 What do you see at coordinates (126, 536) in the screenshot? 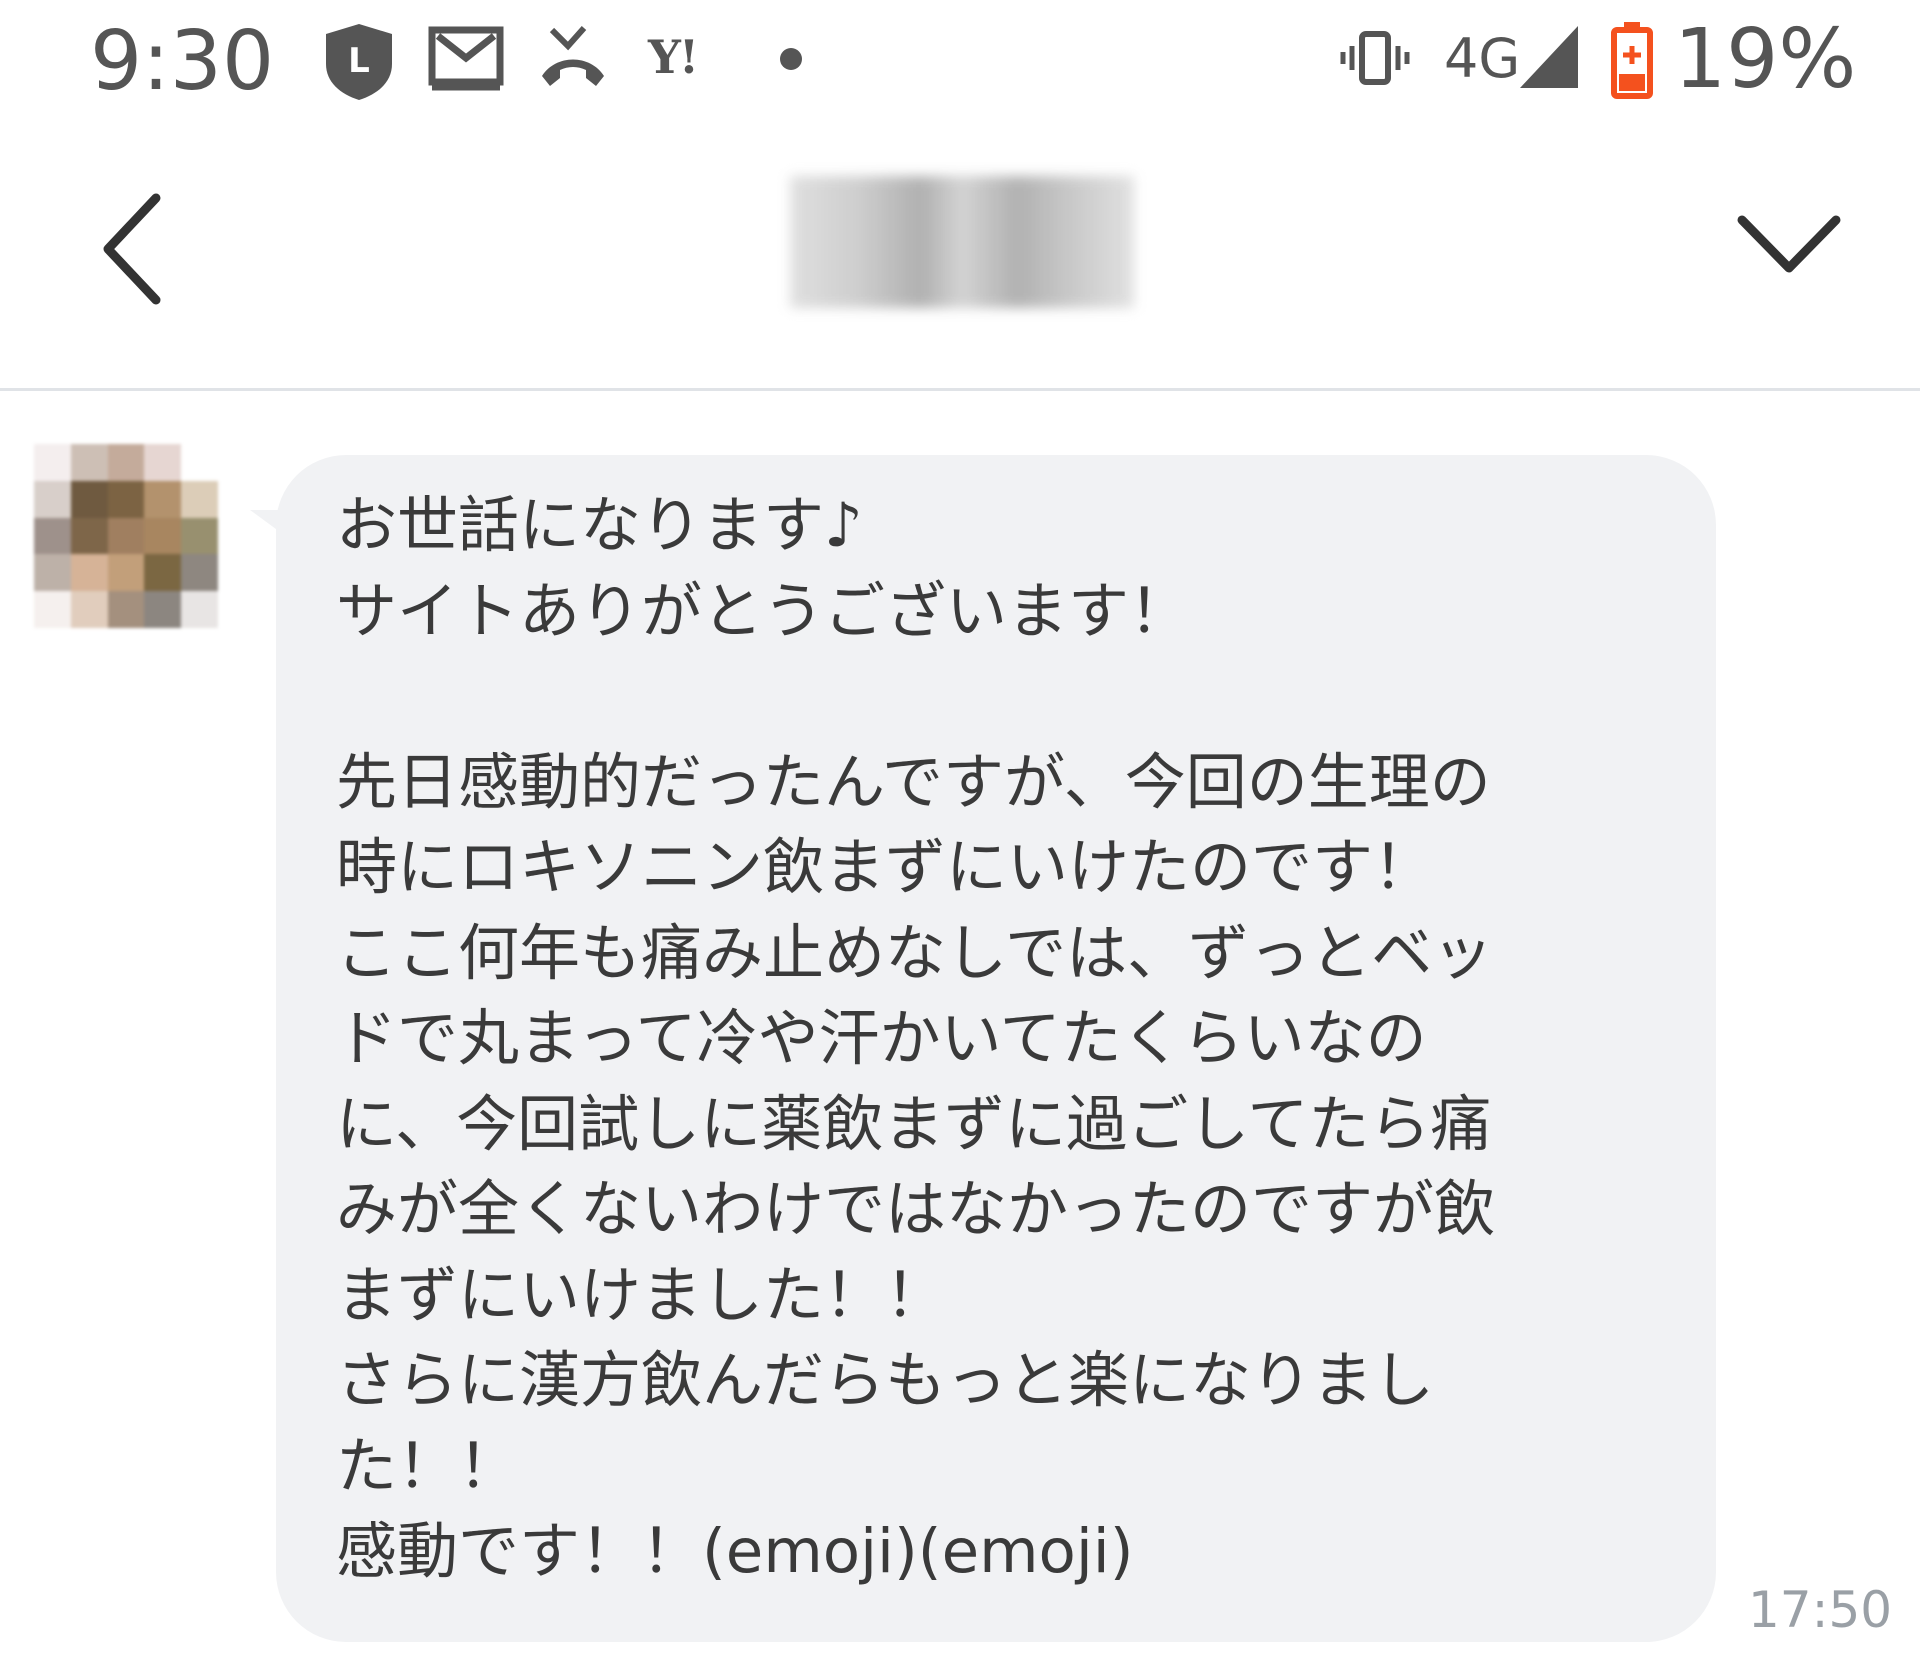
I see `avatar` at bounding box center [126, 536].